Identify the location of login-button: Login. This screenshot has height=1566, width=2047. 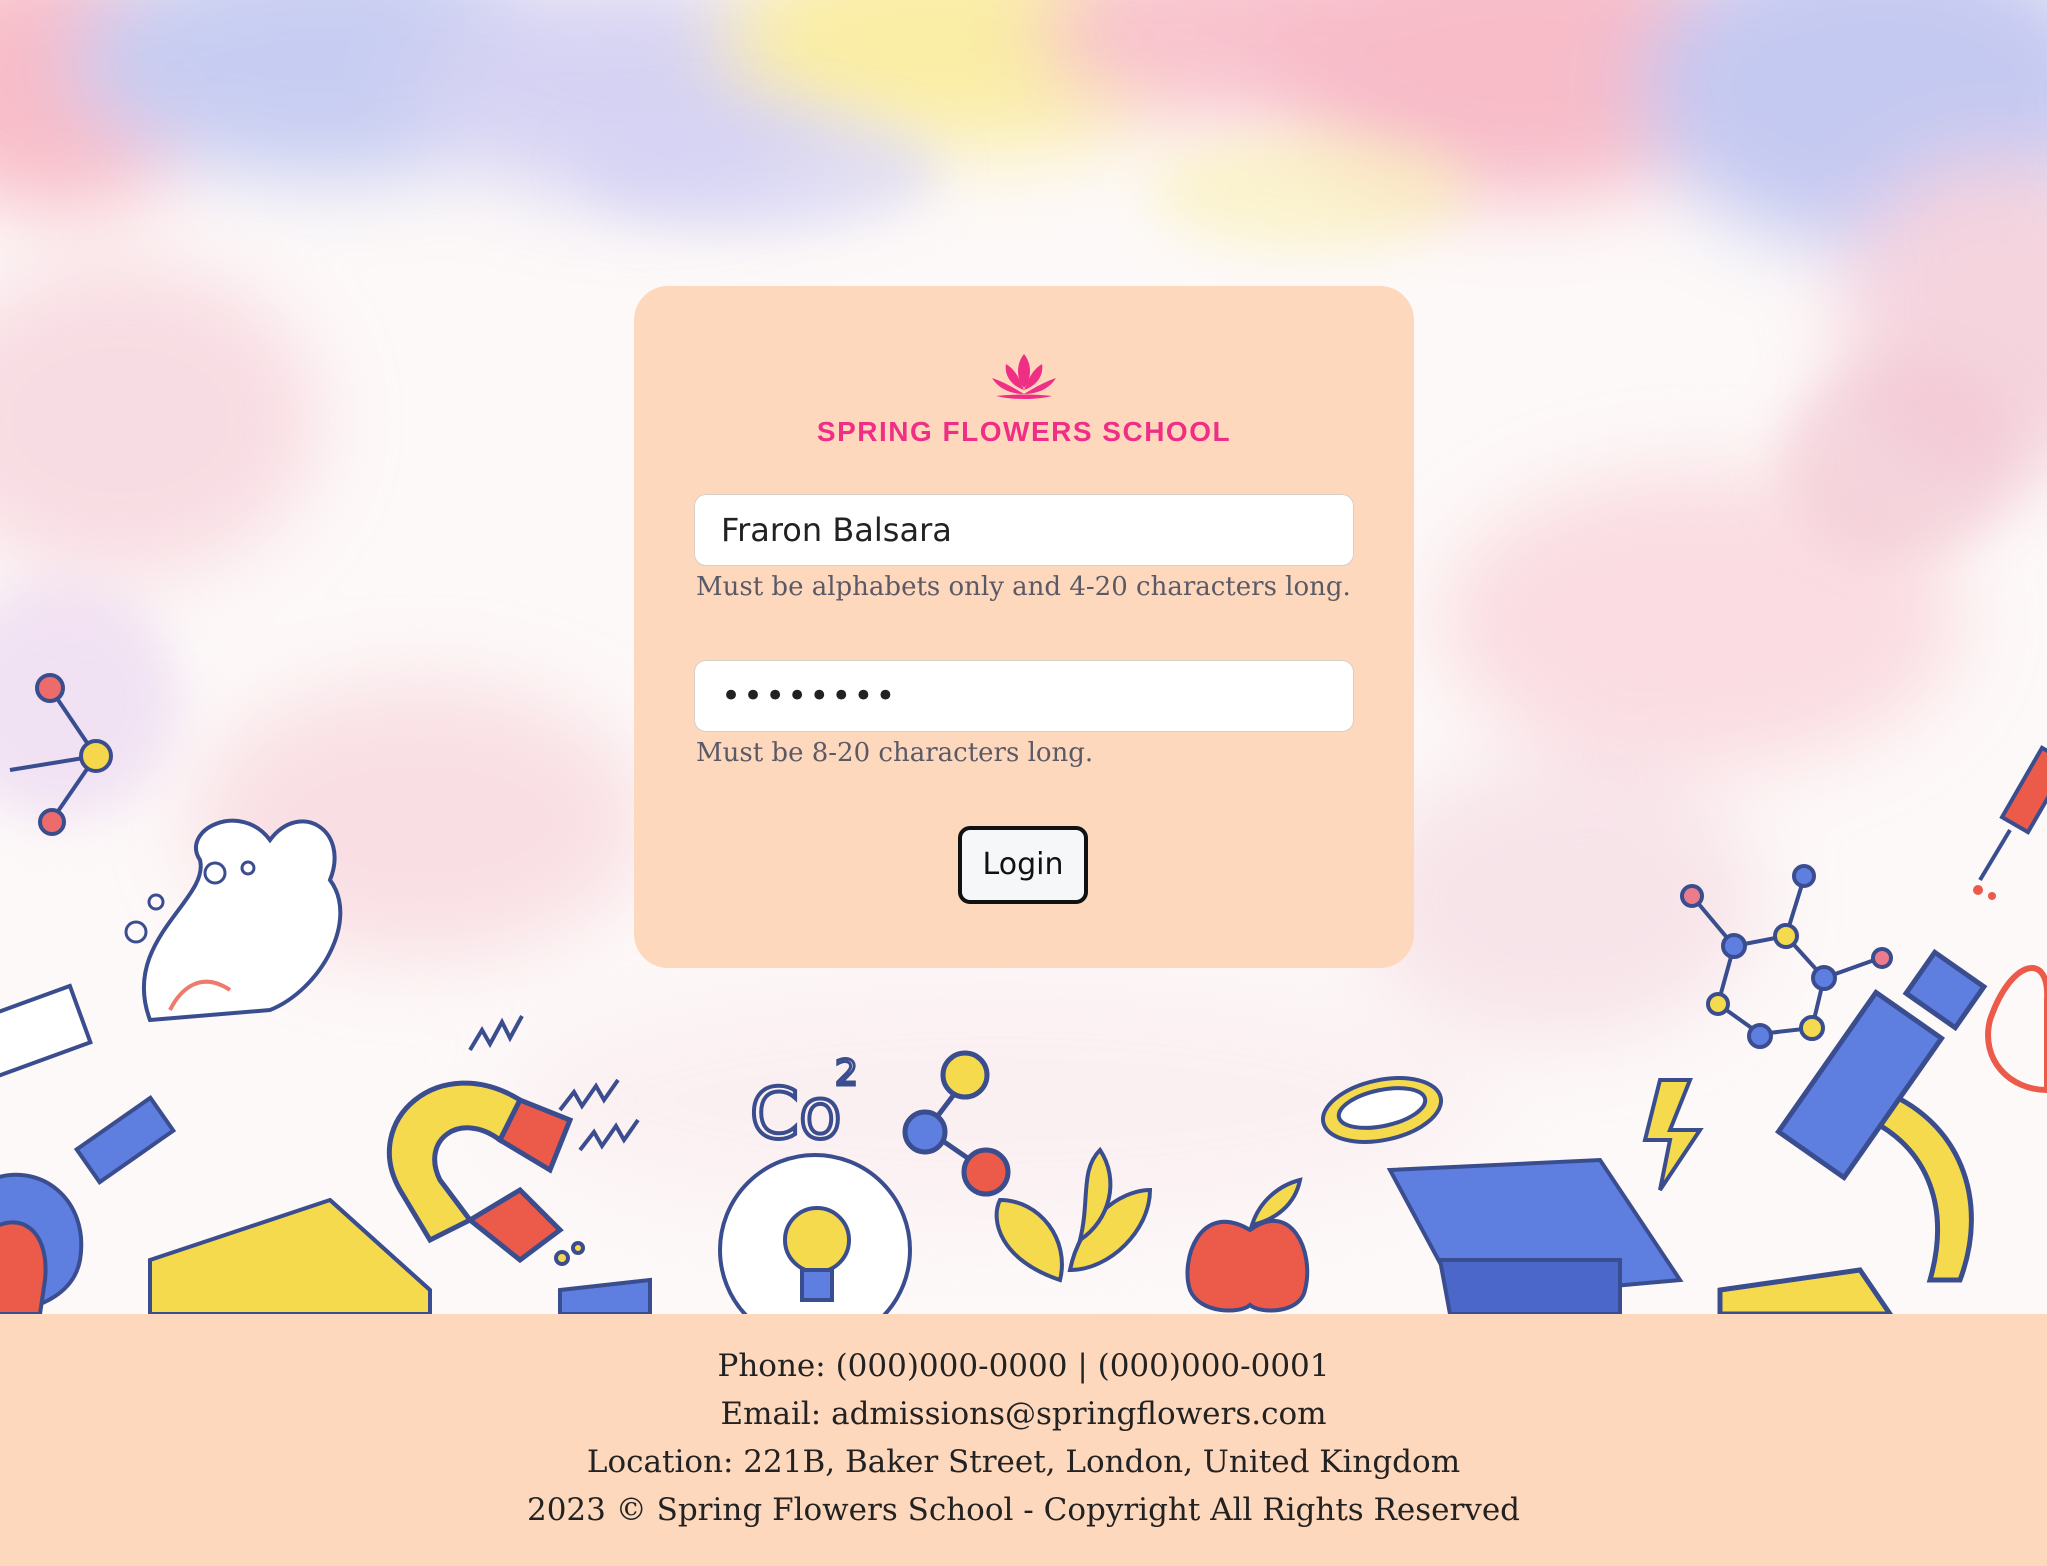
(1023, 865).